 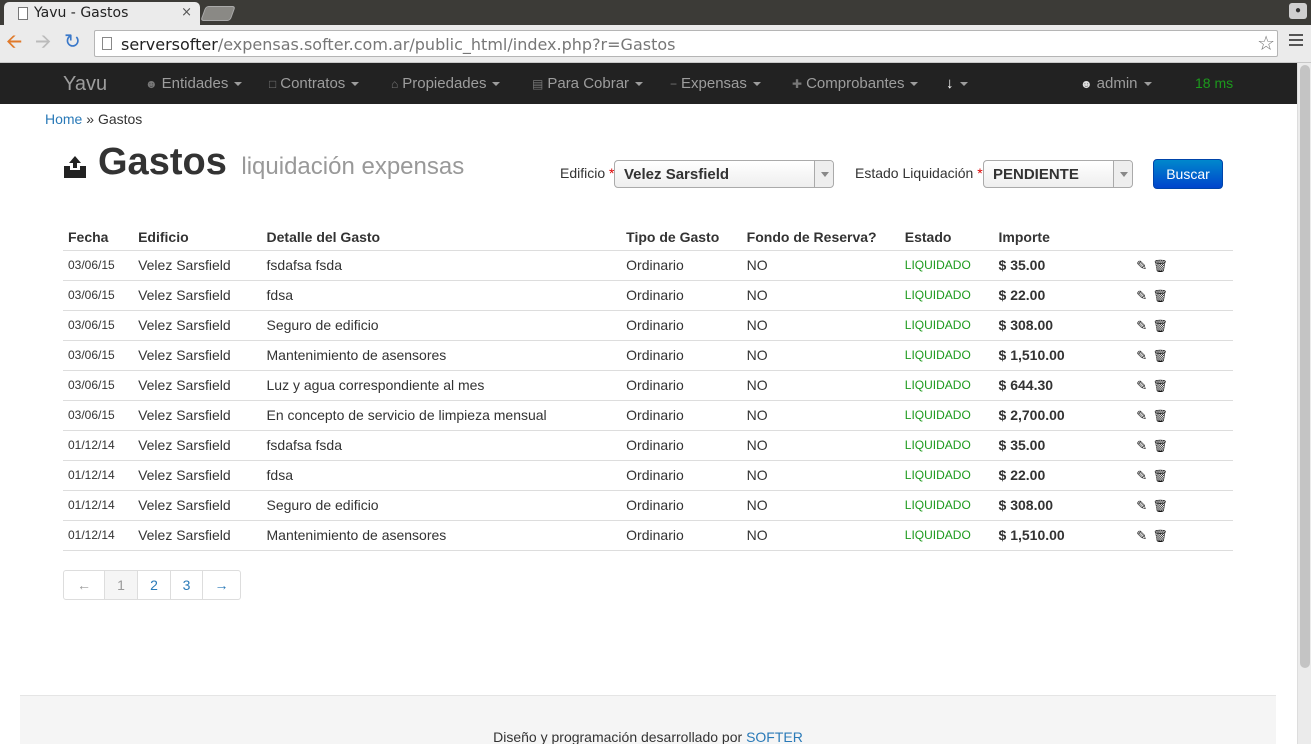 I want to click on edificio-label-text: Edificio, so click(x=583, y=173).